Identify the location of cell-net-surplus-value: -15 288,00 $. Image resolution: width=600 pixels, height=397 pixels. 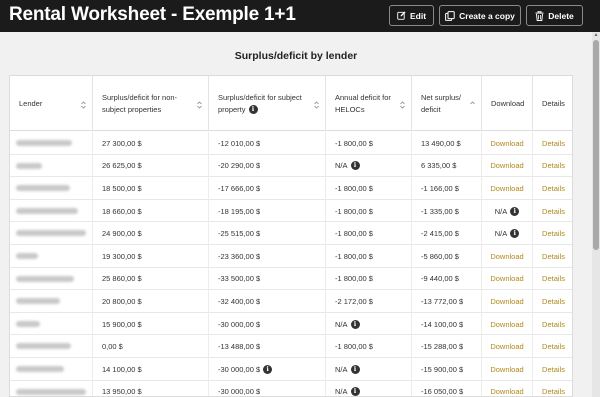
(442, 347).